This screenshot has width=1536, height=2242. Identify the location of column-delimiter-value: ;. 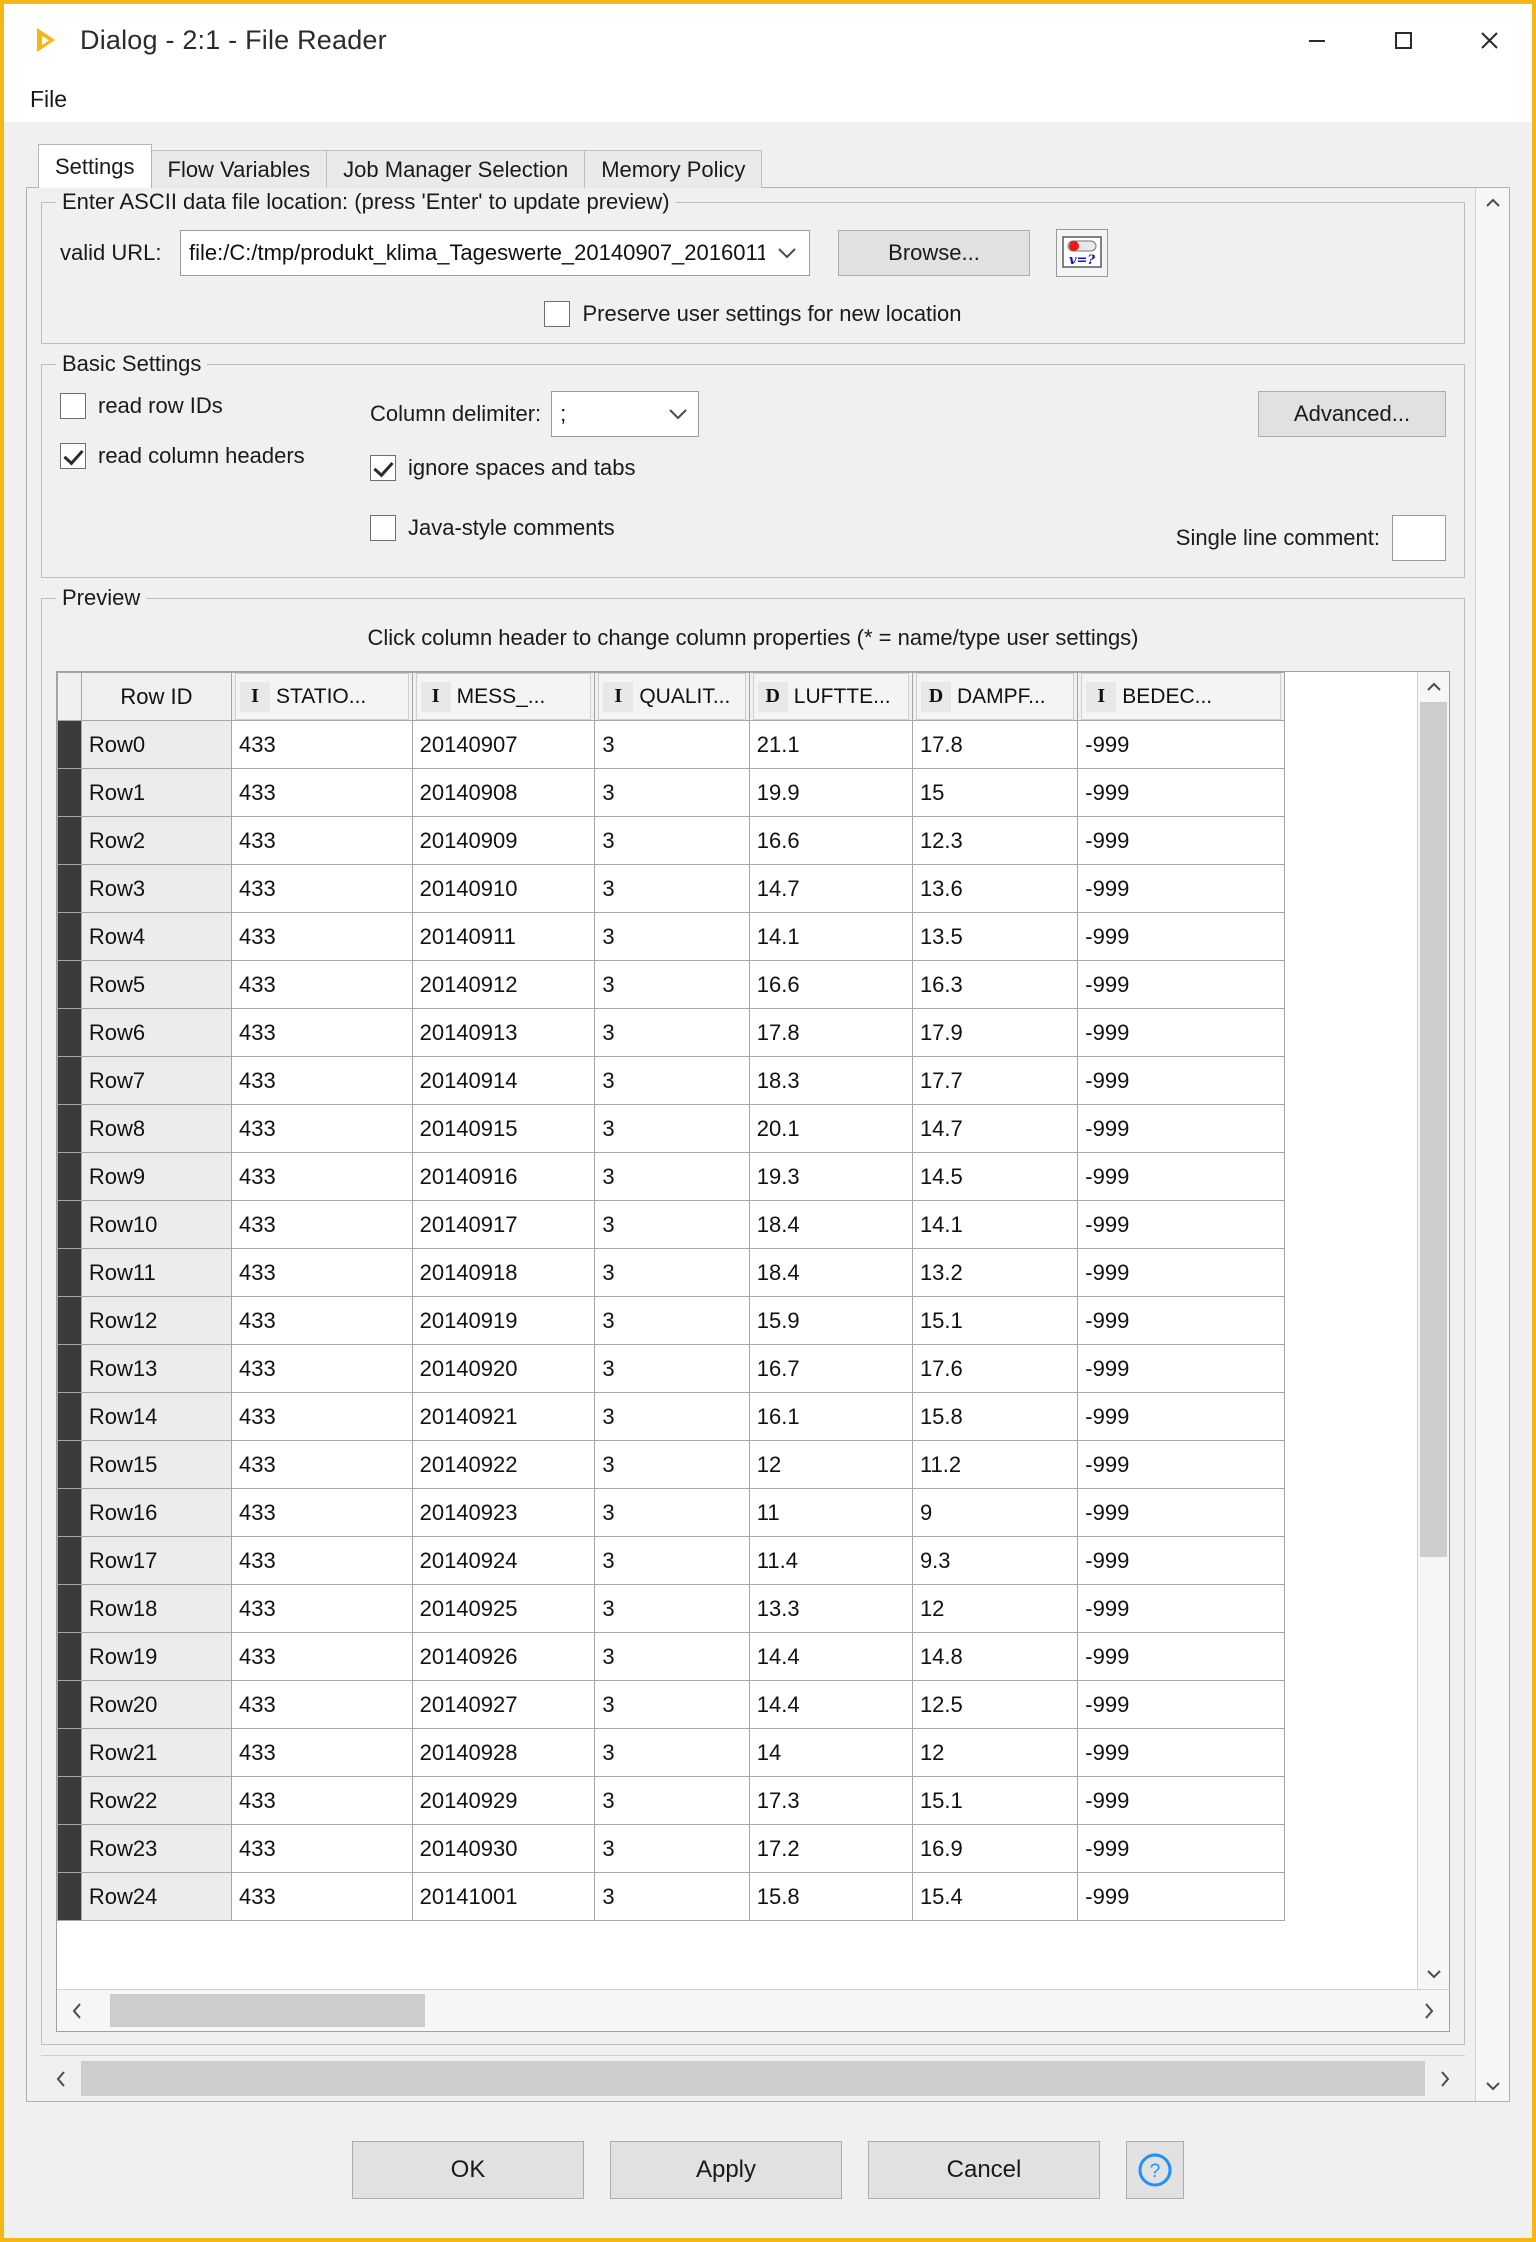
(605, 414).